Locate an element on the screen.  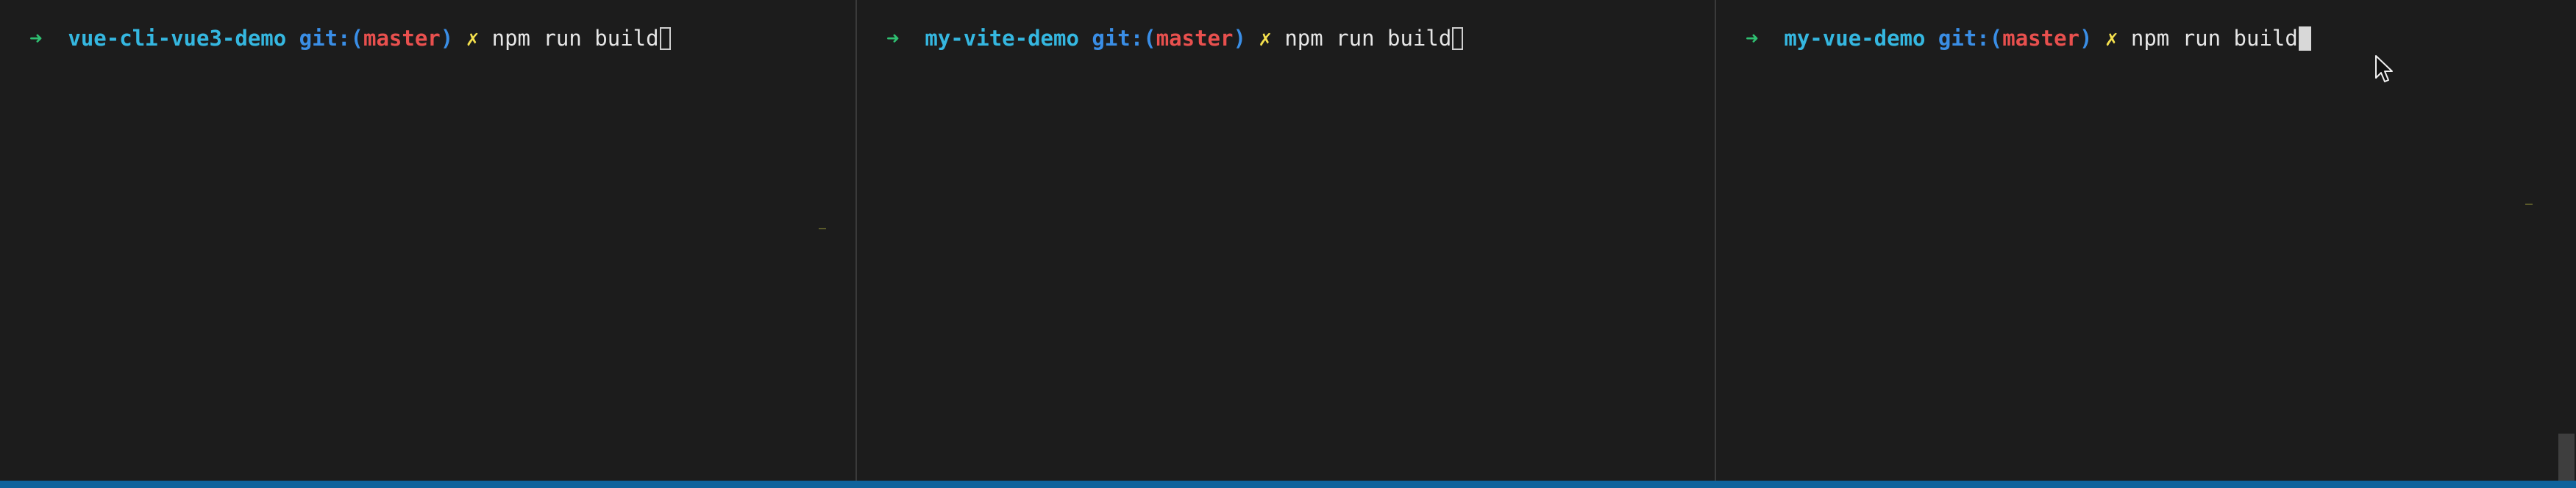
mouse-pointer-icon is located at coordinates (2384, 68).